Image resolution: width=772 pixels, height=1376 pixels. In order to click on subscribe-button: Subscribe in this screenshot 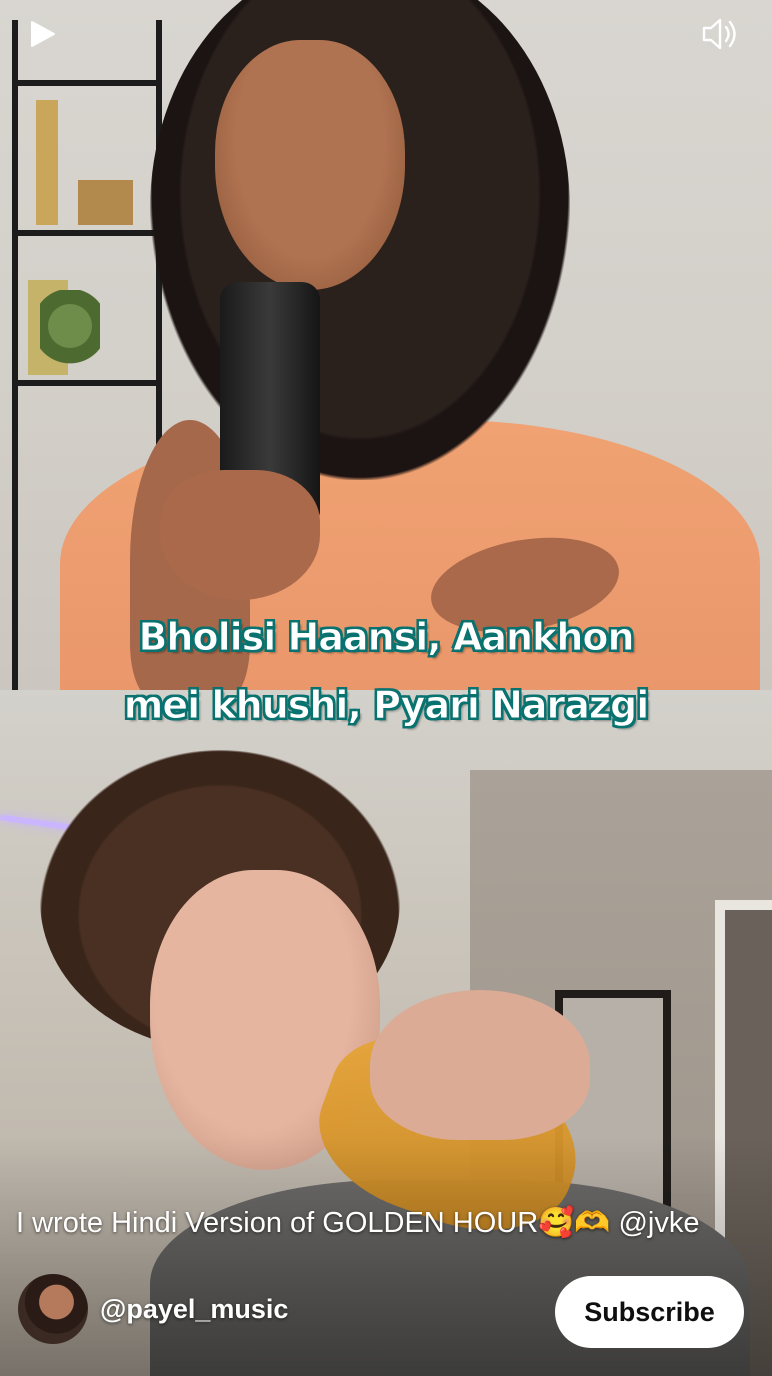, I will do `click(649, 1312)`.